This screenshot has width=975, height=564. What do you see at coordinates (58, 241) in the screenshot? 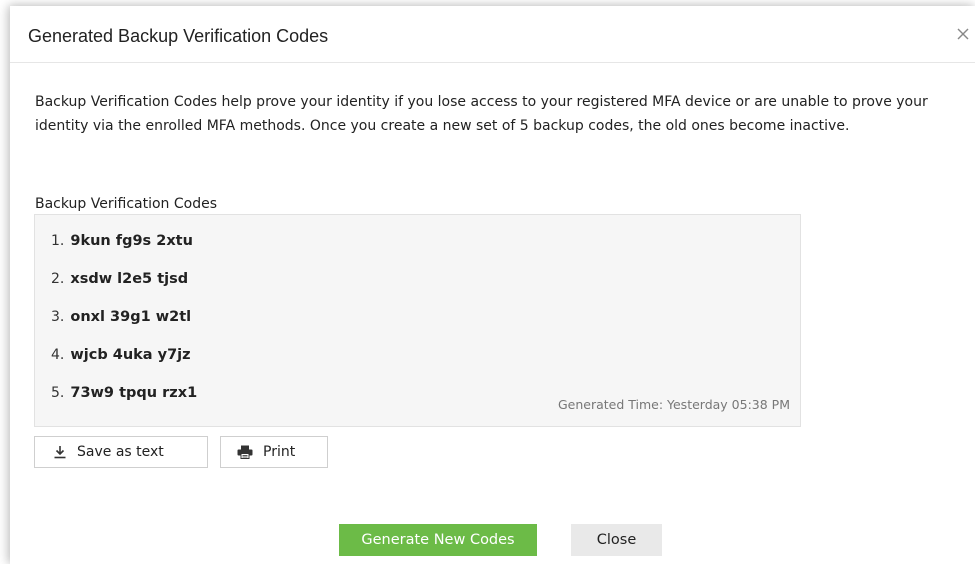
I see `code-number: 1.` at bounding box center [58, 241].